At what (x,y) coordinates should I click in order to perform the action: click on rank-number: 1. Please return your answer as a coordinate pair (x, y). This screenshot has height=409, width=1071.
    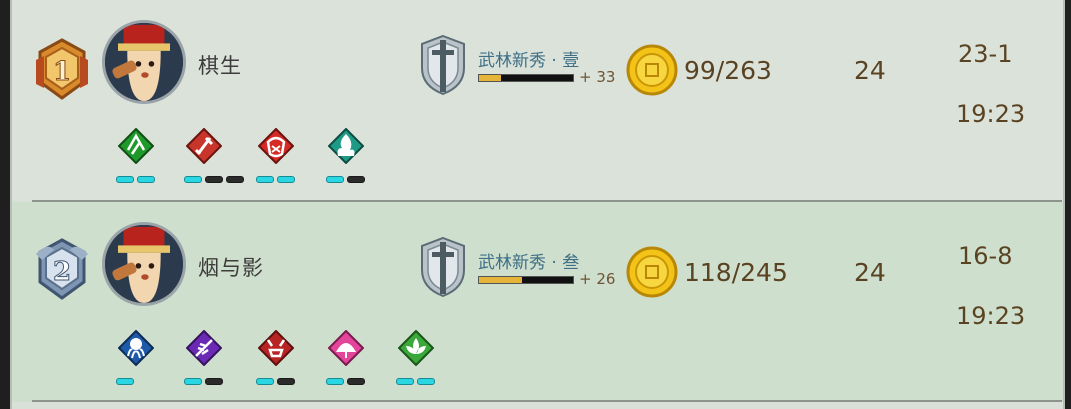
    Looking at the image, I should click on (62, 72).